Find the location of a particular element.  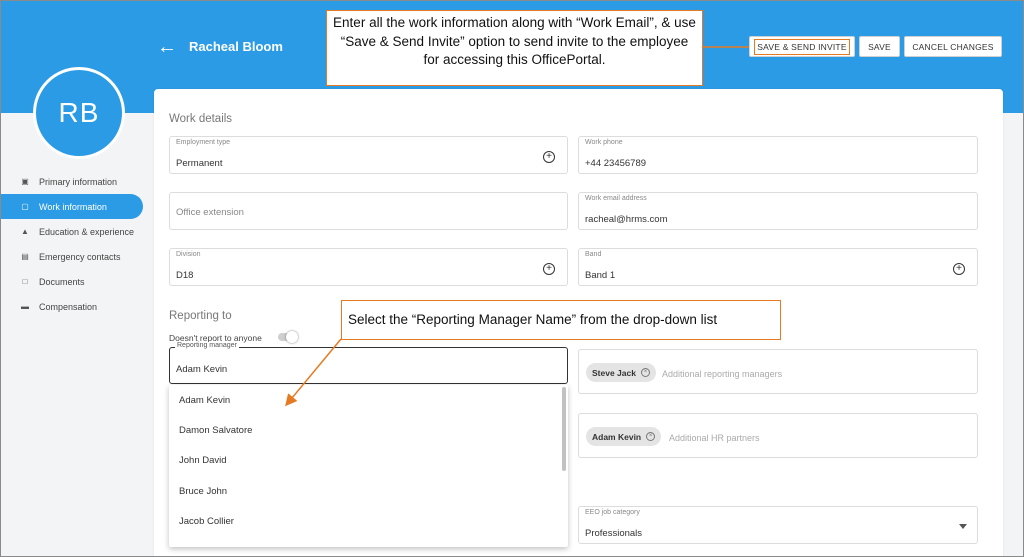

avatar: RB is located at coordinates (79, 113).